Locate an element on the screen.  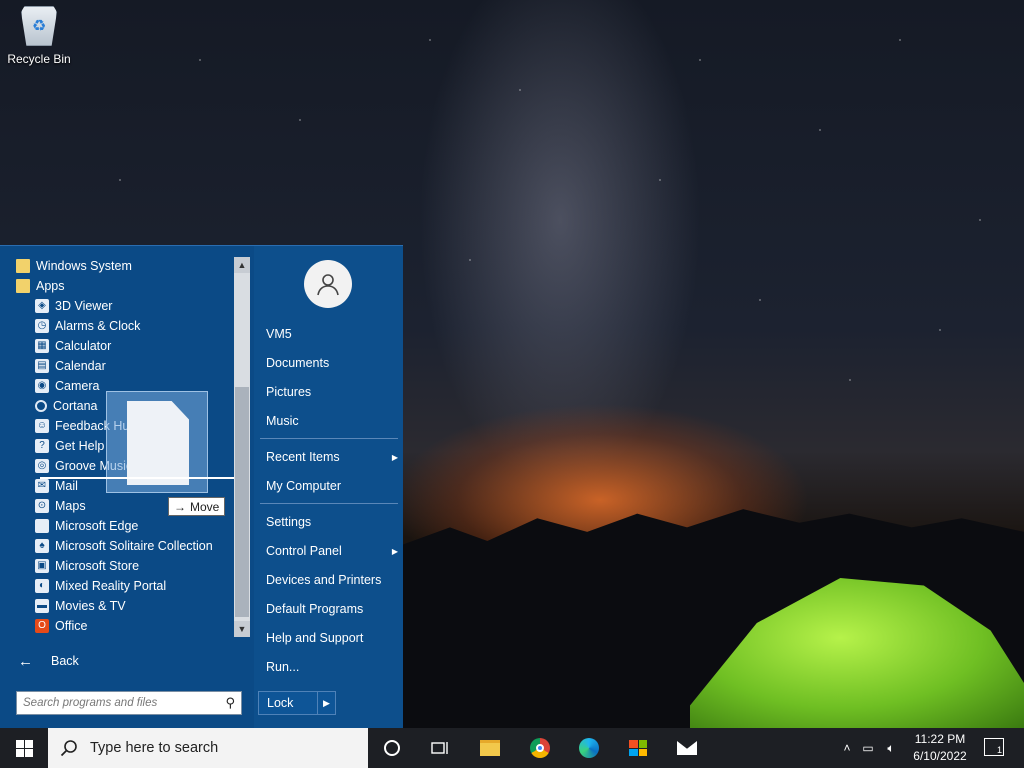
program-item: ▬ Movies & TV is located at coordinates (124, 606).